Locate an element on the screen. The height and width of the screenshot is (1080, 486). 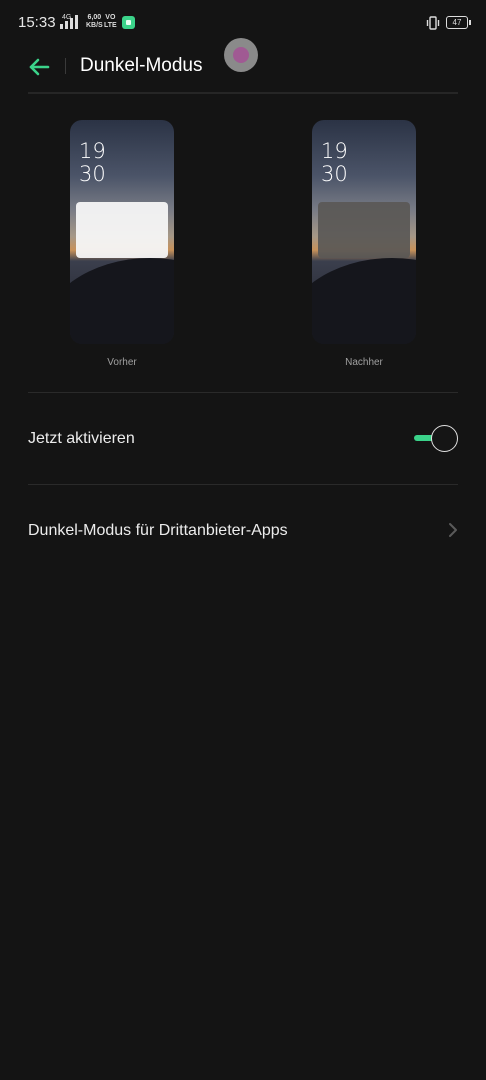
back-button is located at coordinates (39, 67).